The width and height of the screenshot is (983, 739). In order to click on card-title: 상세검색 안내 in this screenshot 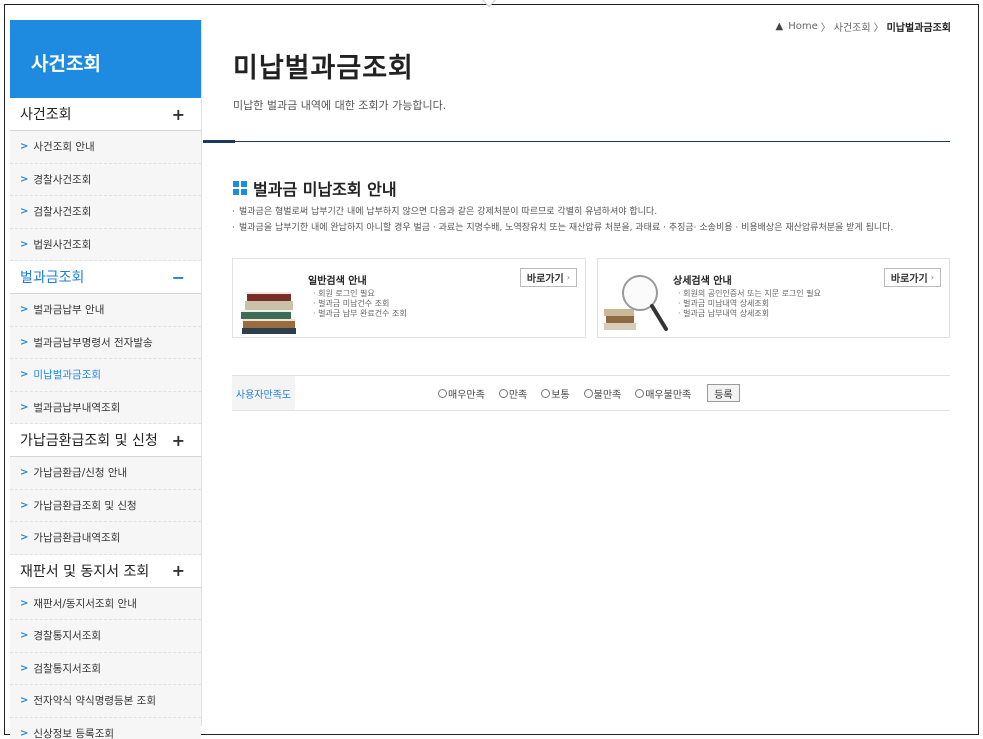, I will do `click(702, 281)`.